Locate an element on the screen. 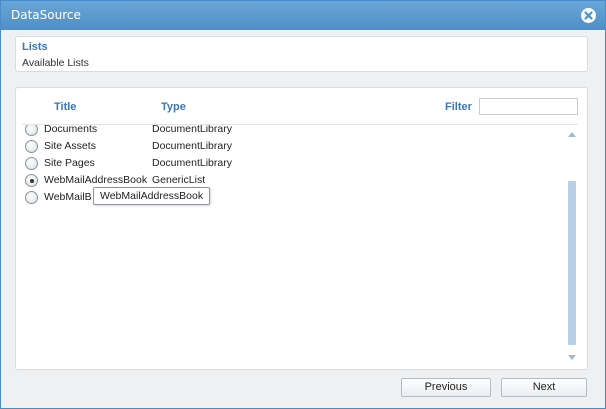 The height and width of the screenshot is (409, 606). scroll-down-icon is located at coordinates (572, 357).